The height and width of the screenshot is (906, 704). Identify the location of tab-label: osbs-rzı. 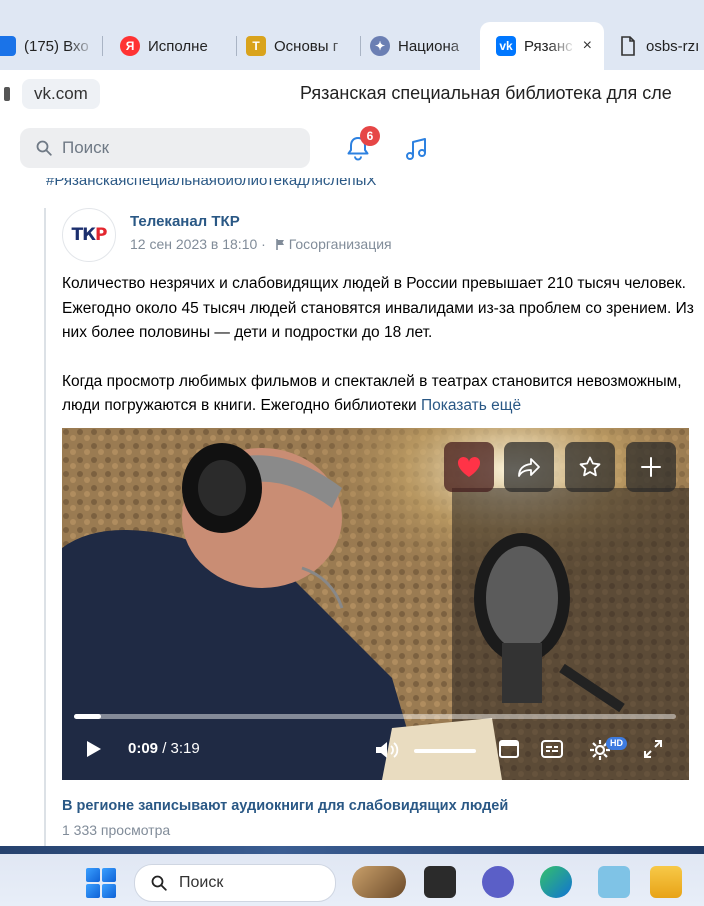
(673, 46).